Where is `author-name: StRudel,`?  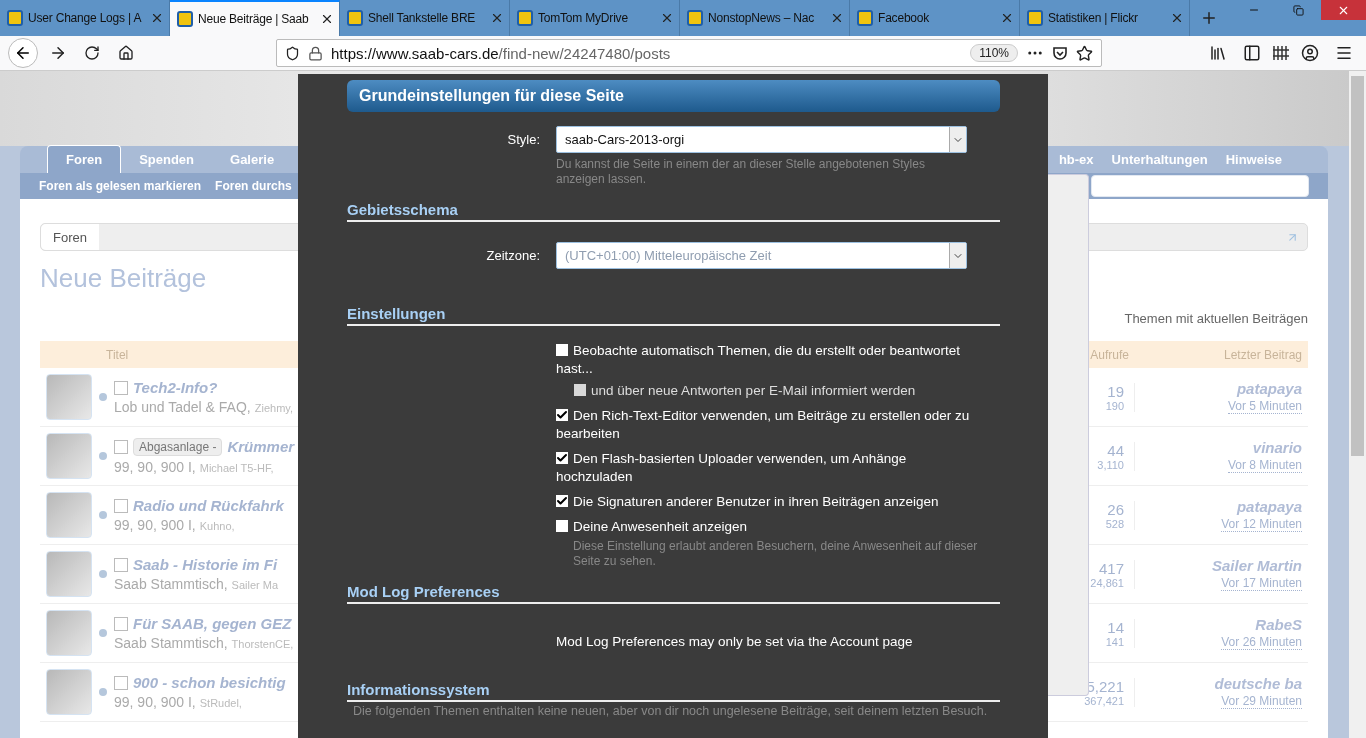
author-name: StRudel, is located at coordinates (220, 703).